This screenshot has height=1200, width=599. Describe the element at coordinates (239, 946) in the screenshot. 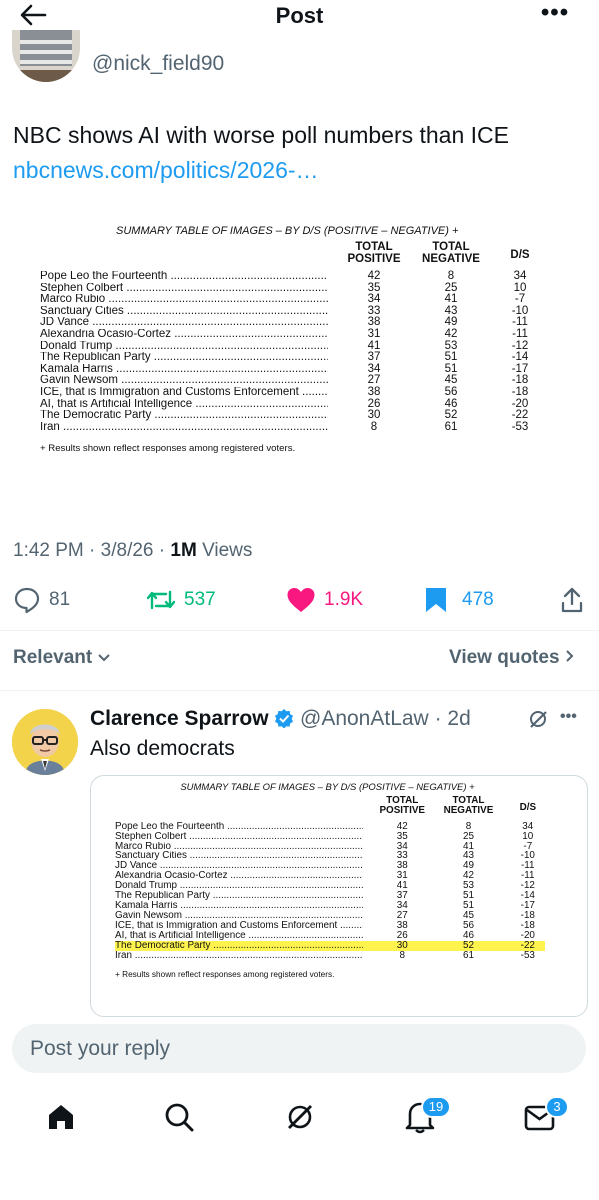

I see `row-label: The Democratic Party` at that location.